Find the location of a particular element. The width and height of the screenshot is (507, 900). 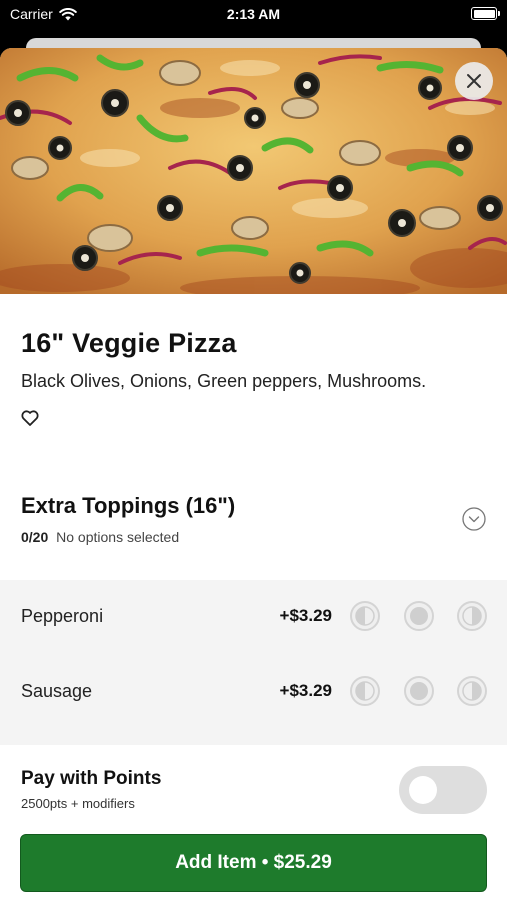

pay-with-points-title: Pay with Points is located at coordinates (91, 778).